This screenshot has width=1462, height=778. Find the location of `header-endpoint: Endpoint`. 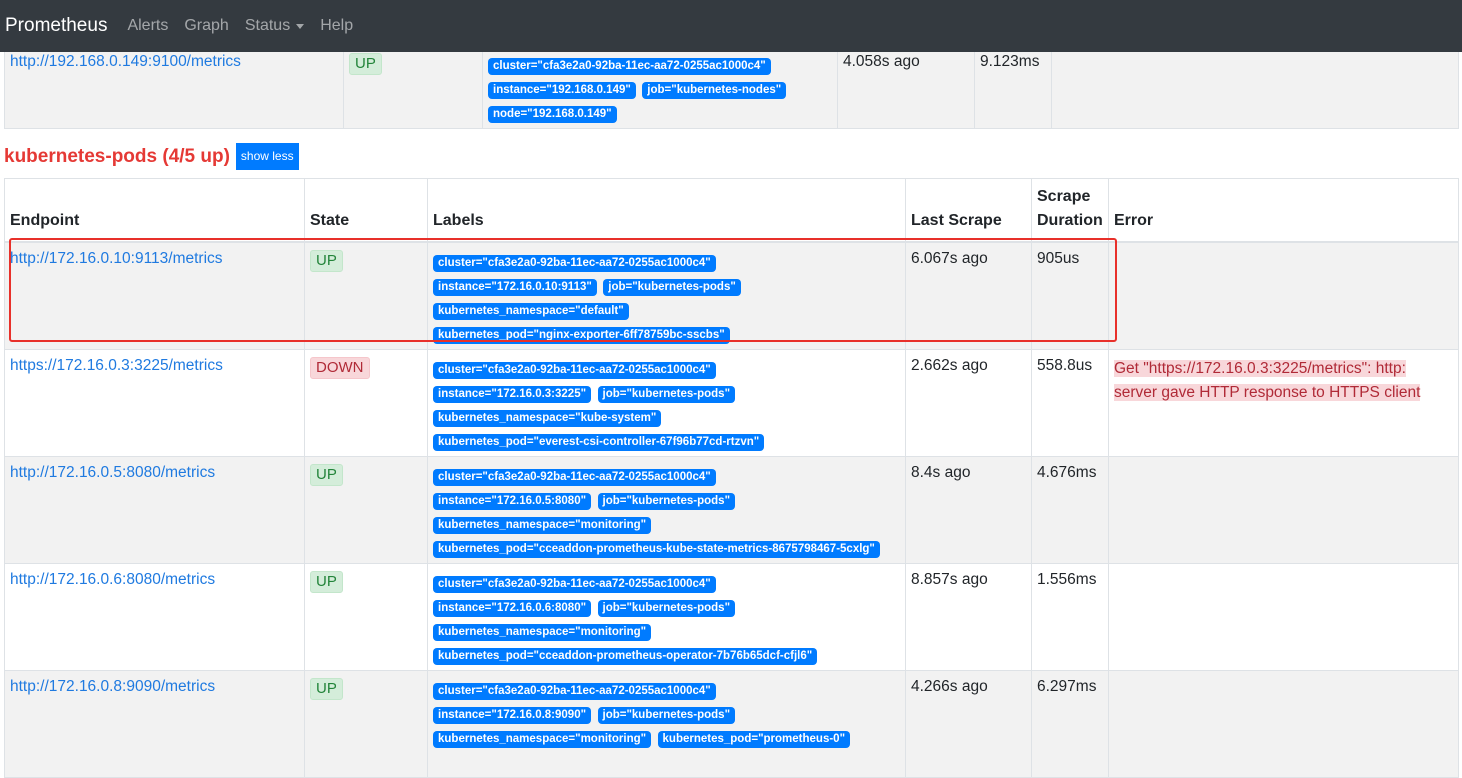

header-endpoint: Endpoint is located at coordinates (154, 210).